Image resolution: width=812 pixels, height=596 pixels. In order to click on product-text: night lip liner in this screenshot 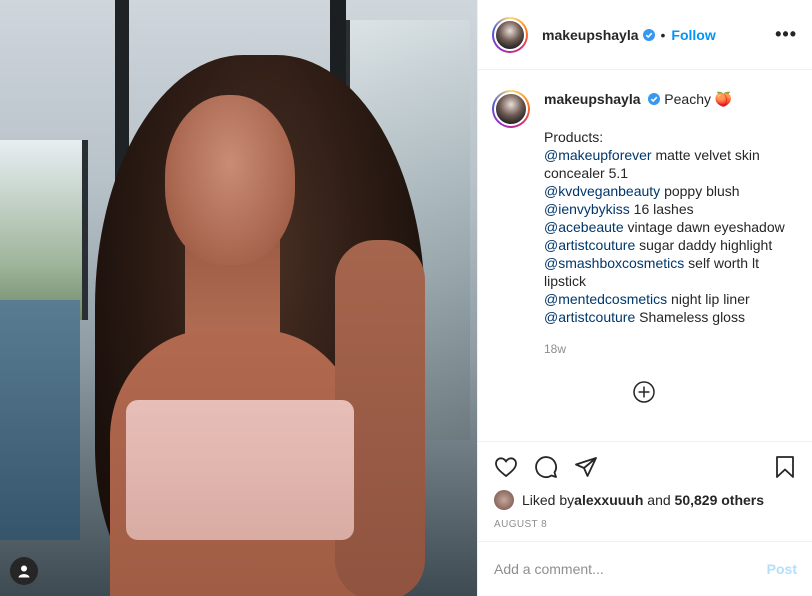, I will do `click(708, 299)`.